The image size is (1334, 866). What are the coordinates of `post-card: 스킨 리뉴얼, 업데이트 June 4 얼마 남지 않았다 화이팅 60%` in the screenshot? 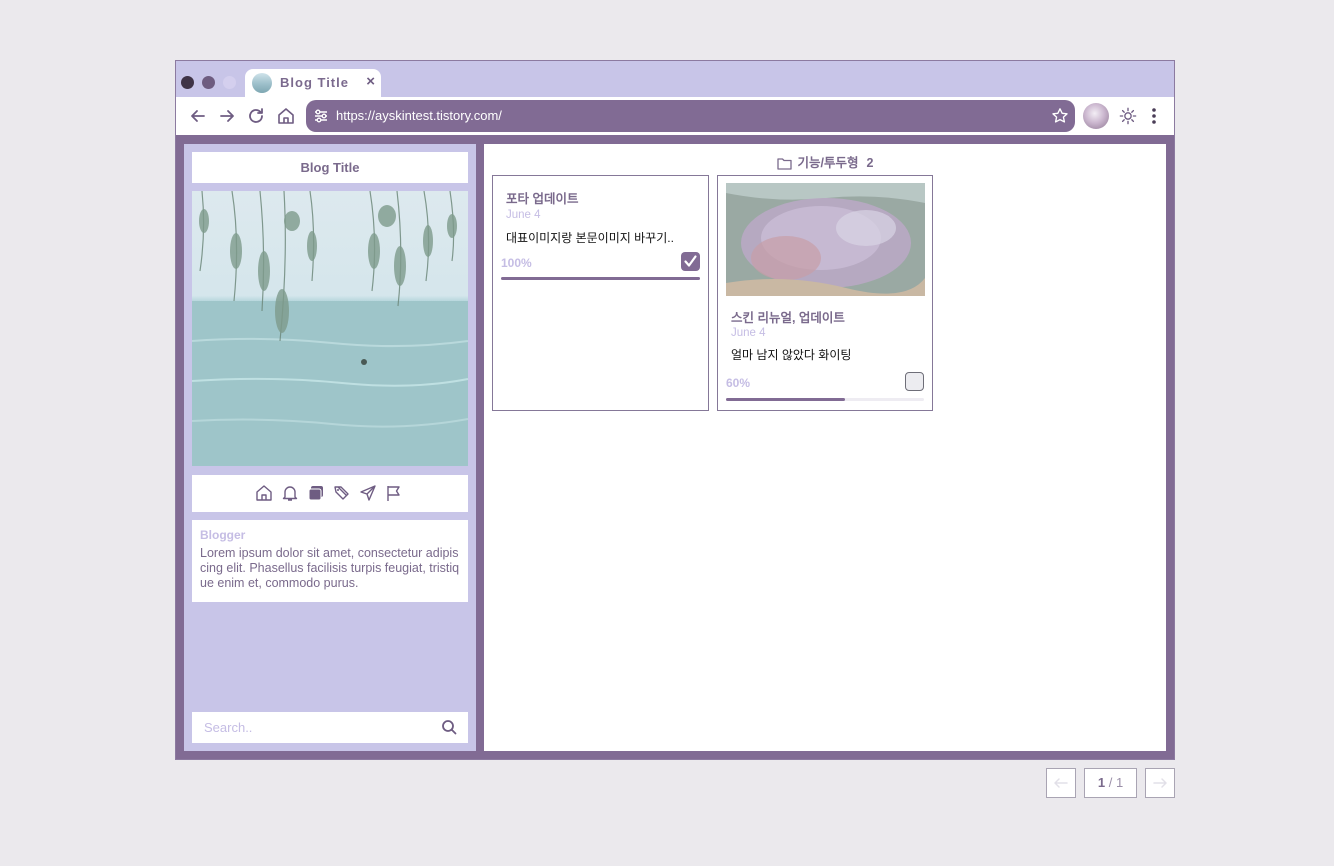 It's located at (825, 293).